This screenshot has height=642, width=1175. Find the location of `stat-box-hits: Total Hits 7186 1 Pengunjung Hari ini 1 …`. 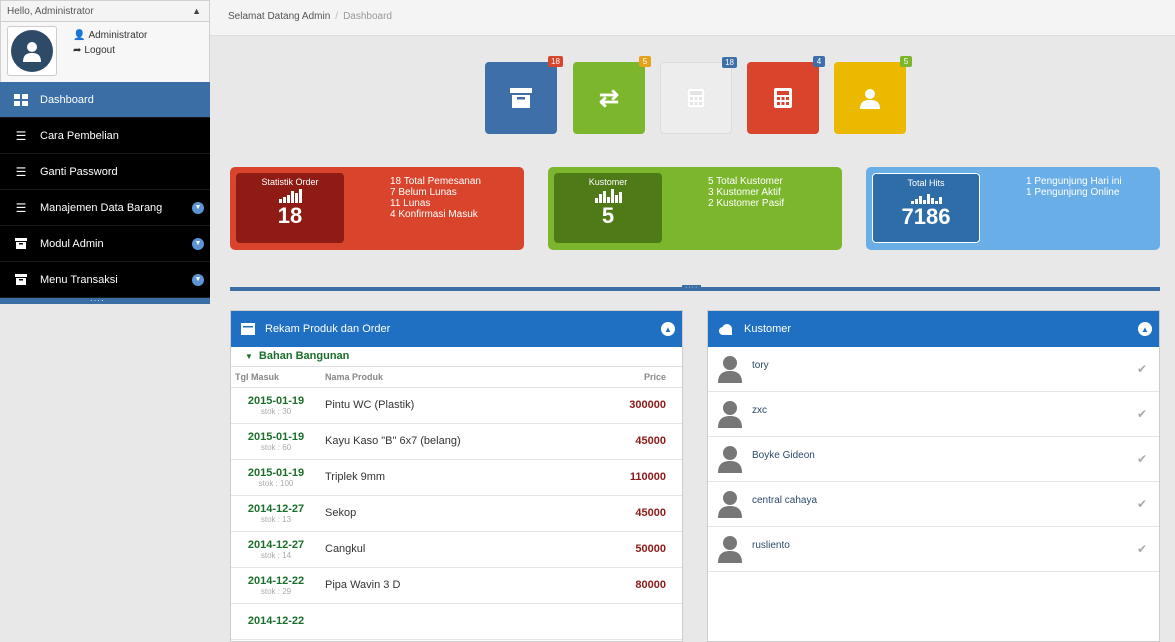

stat-box-hits: Total Hits 7186 1 Pengunjung Hari ini 1 … is located at coordinates (1013, 208).